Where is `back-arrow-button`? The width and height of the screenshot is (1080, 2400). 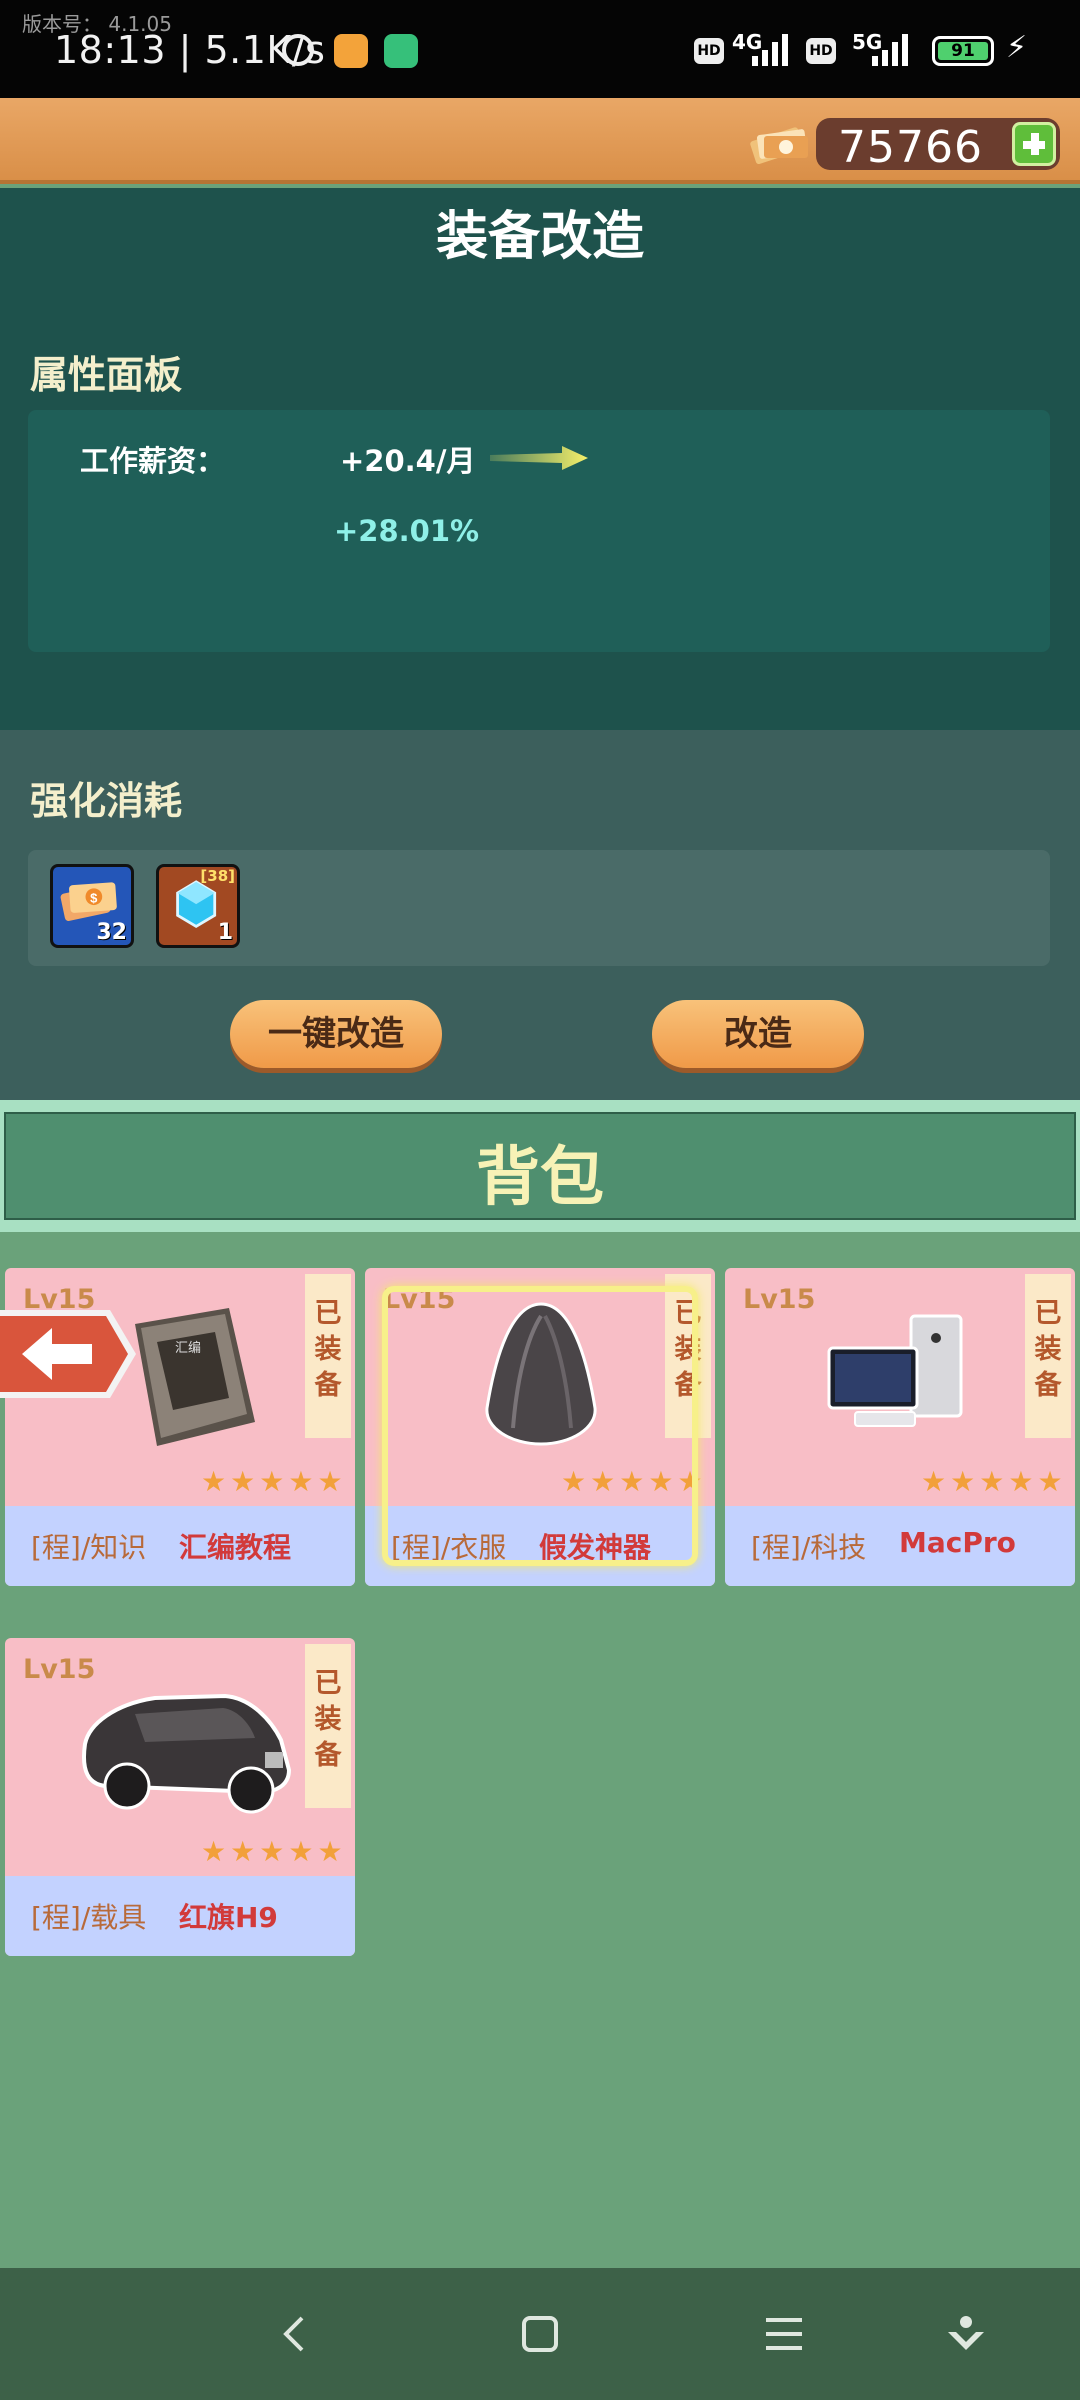 back-arrow-button is located at coordinates (70, 1354).